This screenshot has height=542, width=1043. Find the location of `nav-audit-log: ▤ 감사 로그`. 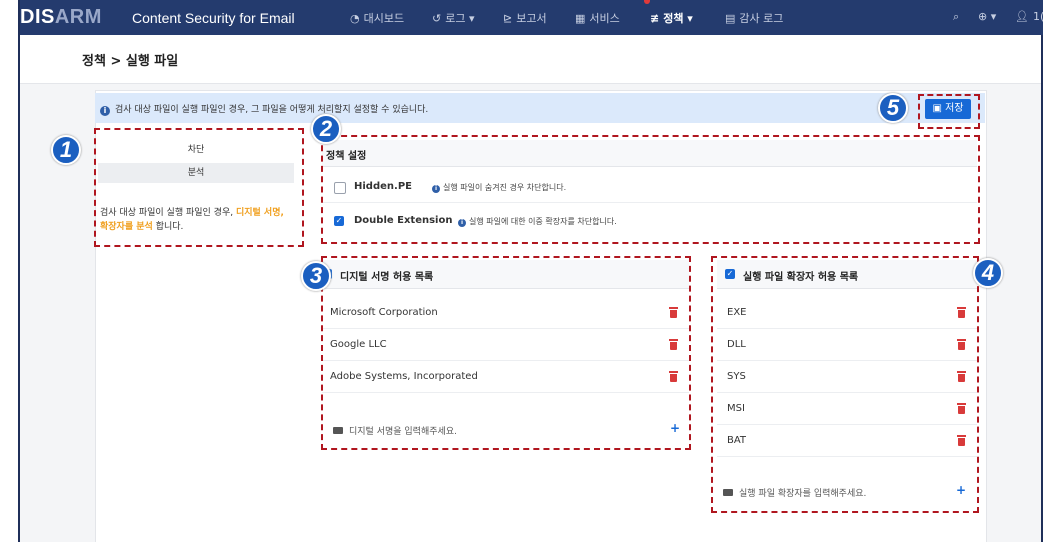

nav-audit-log: ▤ 감사 로그 is located at coordinates (754, 18).